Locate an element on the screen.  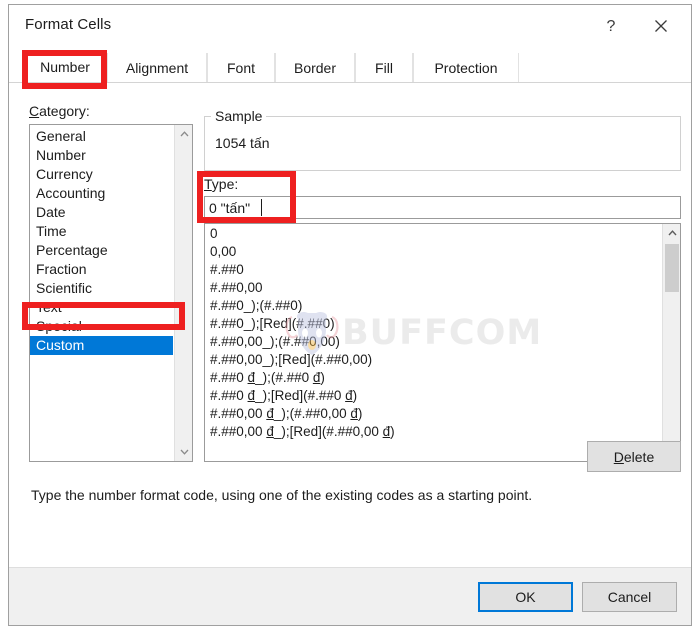
delete-button-accel: D is located at coordinates (618, 456).